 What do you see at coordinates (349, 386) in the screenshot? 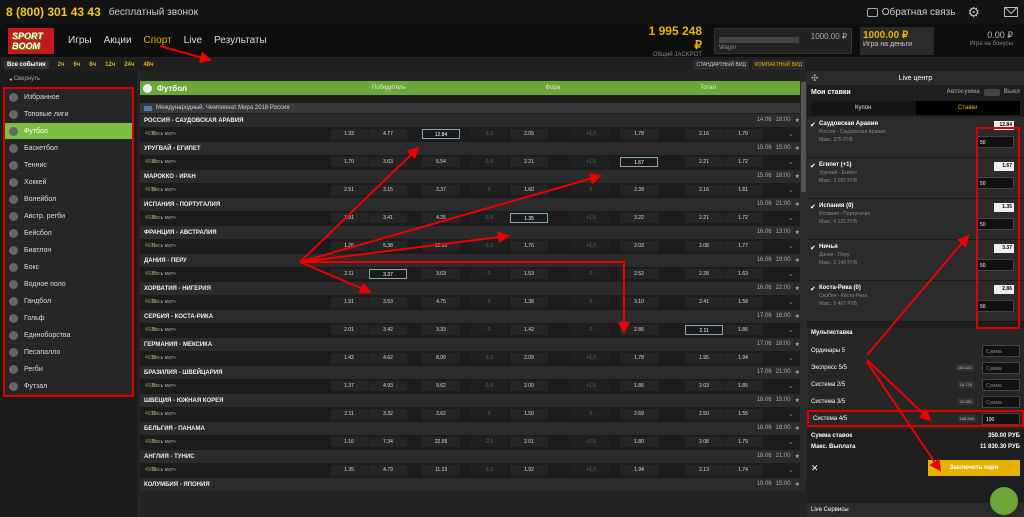
I see `odds-cell: 1.37` at bounding box center [349, 386].